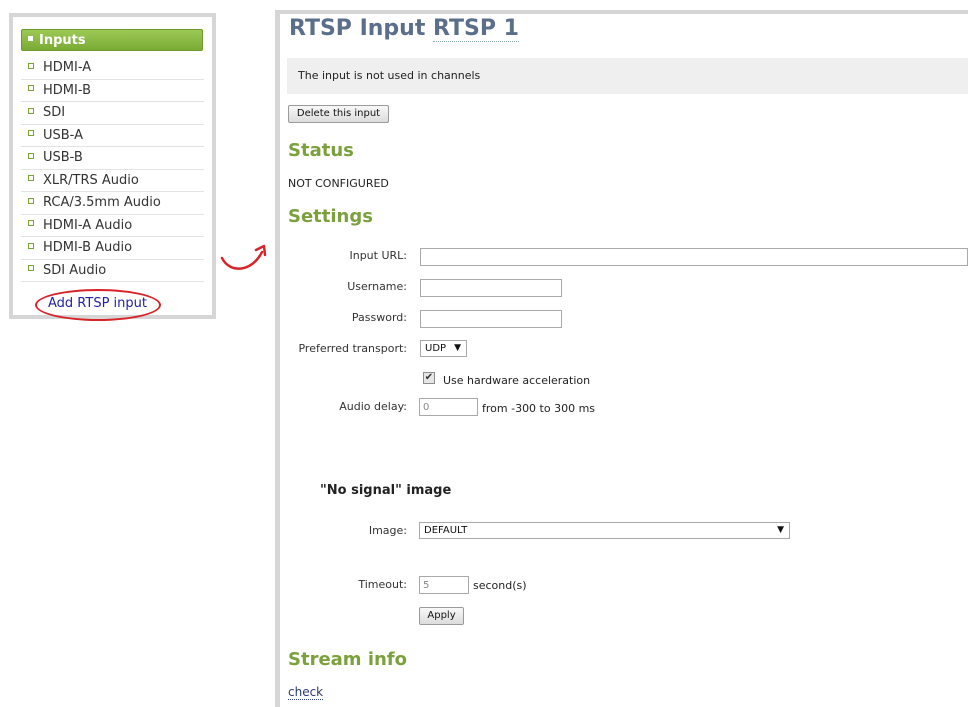 This screenshot has width=968, height=707. Describe the element at coordinates (62, 40) in the screenshot. I see `inputs-sidebar-header-label: Inputs` at that location.